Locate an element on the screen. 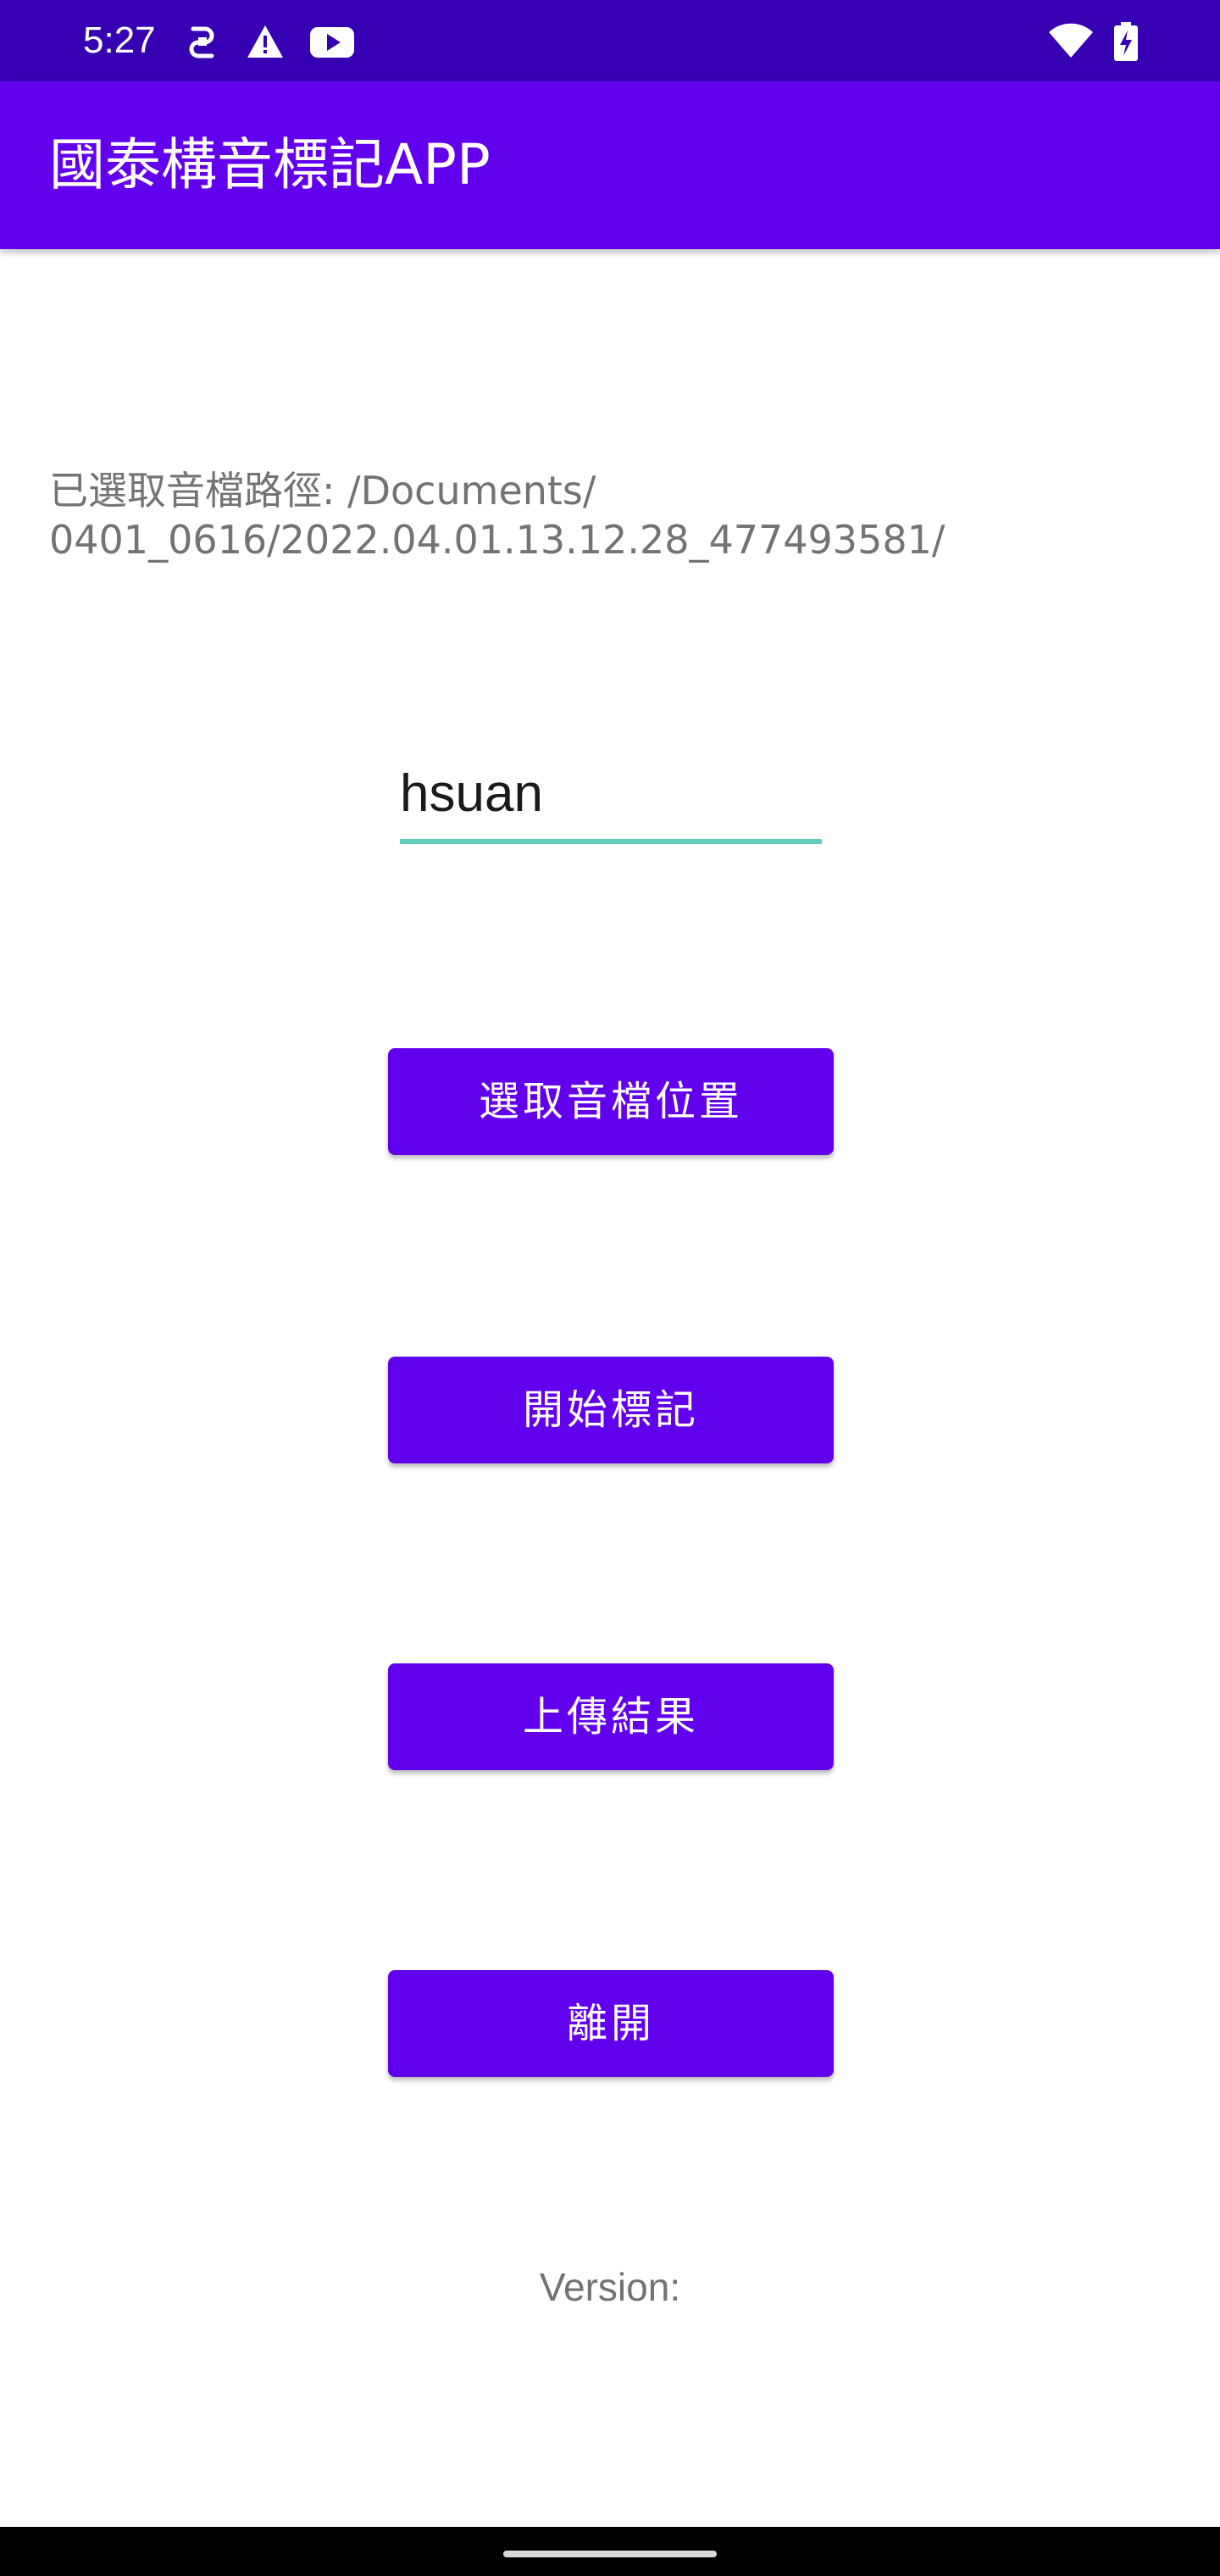 The width and height of the screenshot is (1220, 2576). battery-charging-icon is located at coordinates (1126, 41).